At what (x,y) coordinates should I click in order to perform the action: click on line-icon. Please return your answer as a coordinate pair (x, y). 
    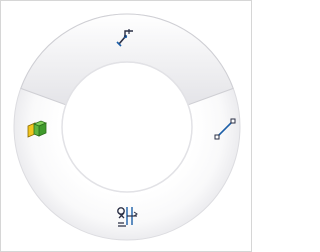
    Looking at the image, I should click on (225, 129).